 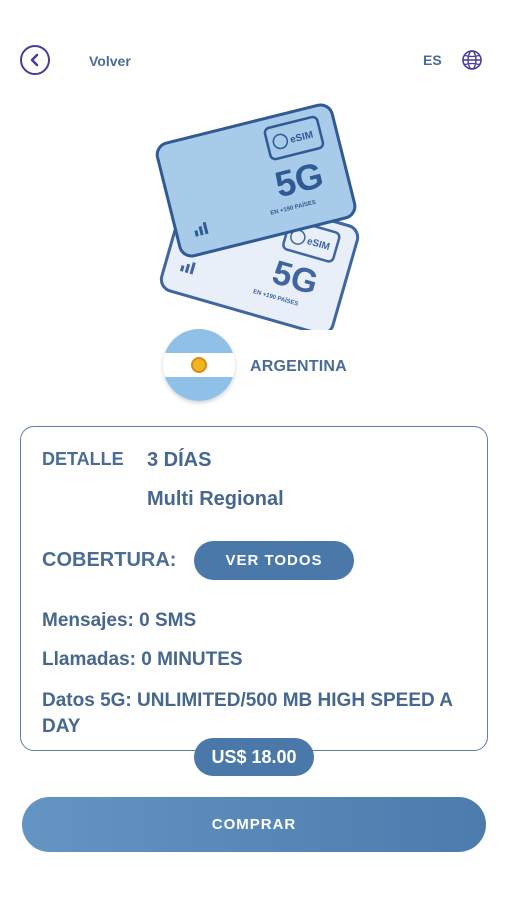 I want to click on view-all-coverage-button: VER TODOS, so click(x=274, y=560).